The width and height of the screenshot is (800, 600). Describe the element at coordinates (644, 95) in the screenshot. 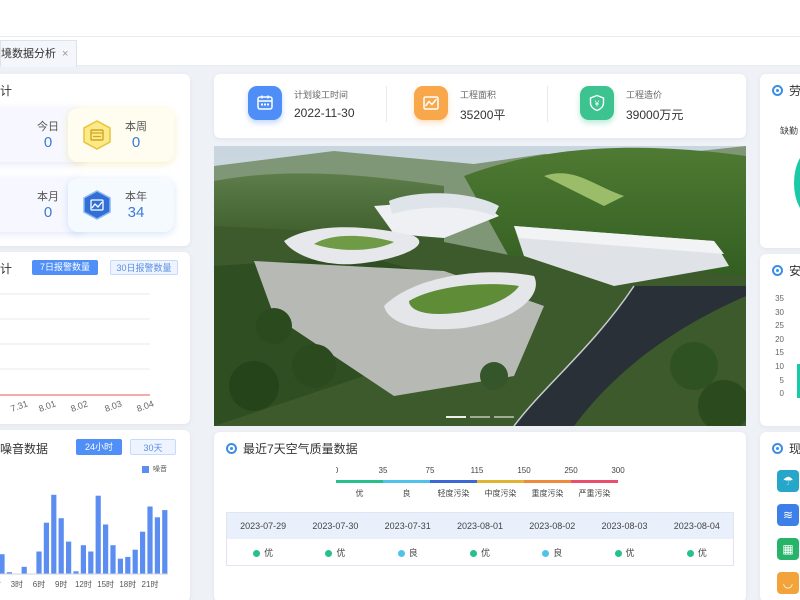

I see `info-label: 工程造价` at that location.